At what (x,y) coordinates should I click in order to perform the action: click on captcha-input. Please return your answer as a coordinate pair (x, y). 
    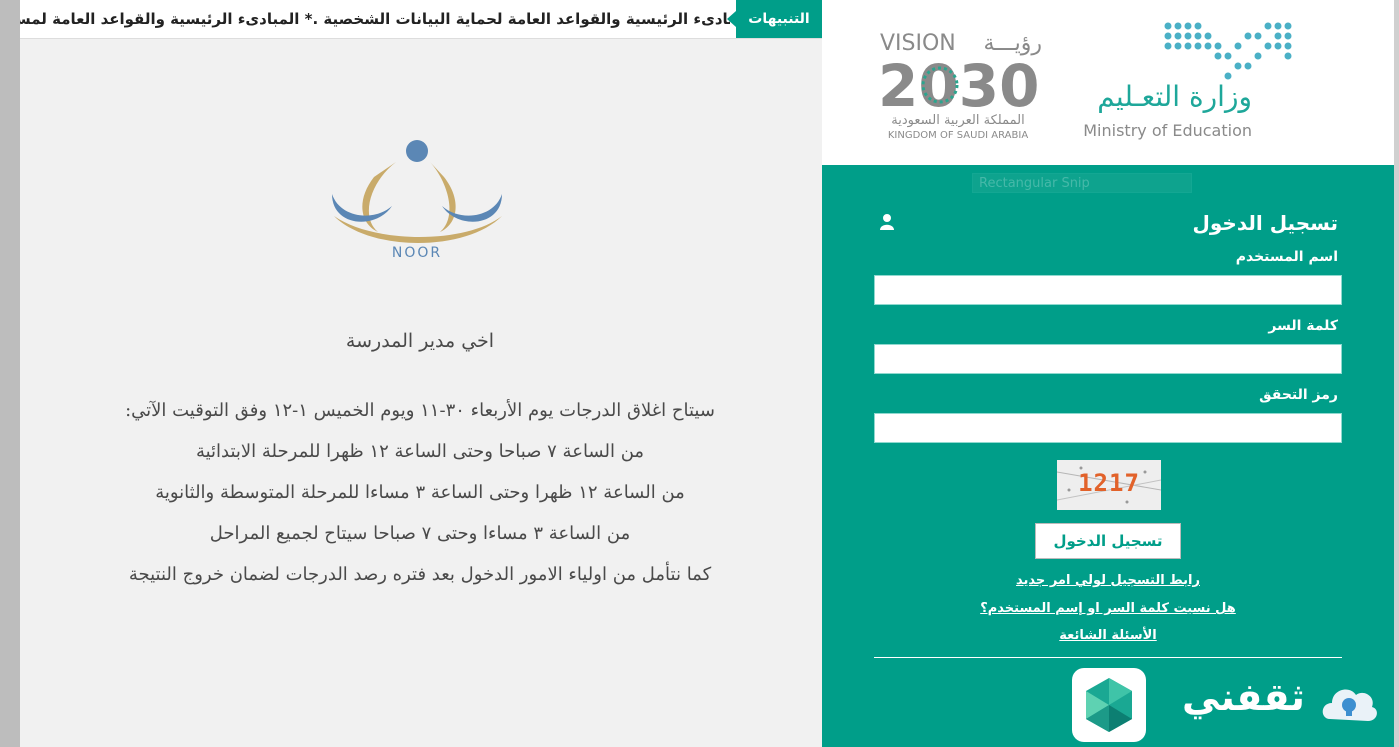
    Looking at the image, I should click on (1108, 428).